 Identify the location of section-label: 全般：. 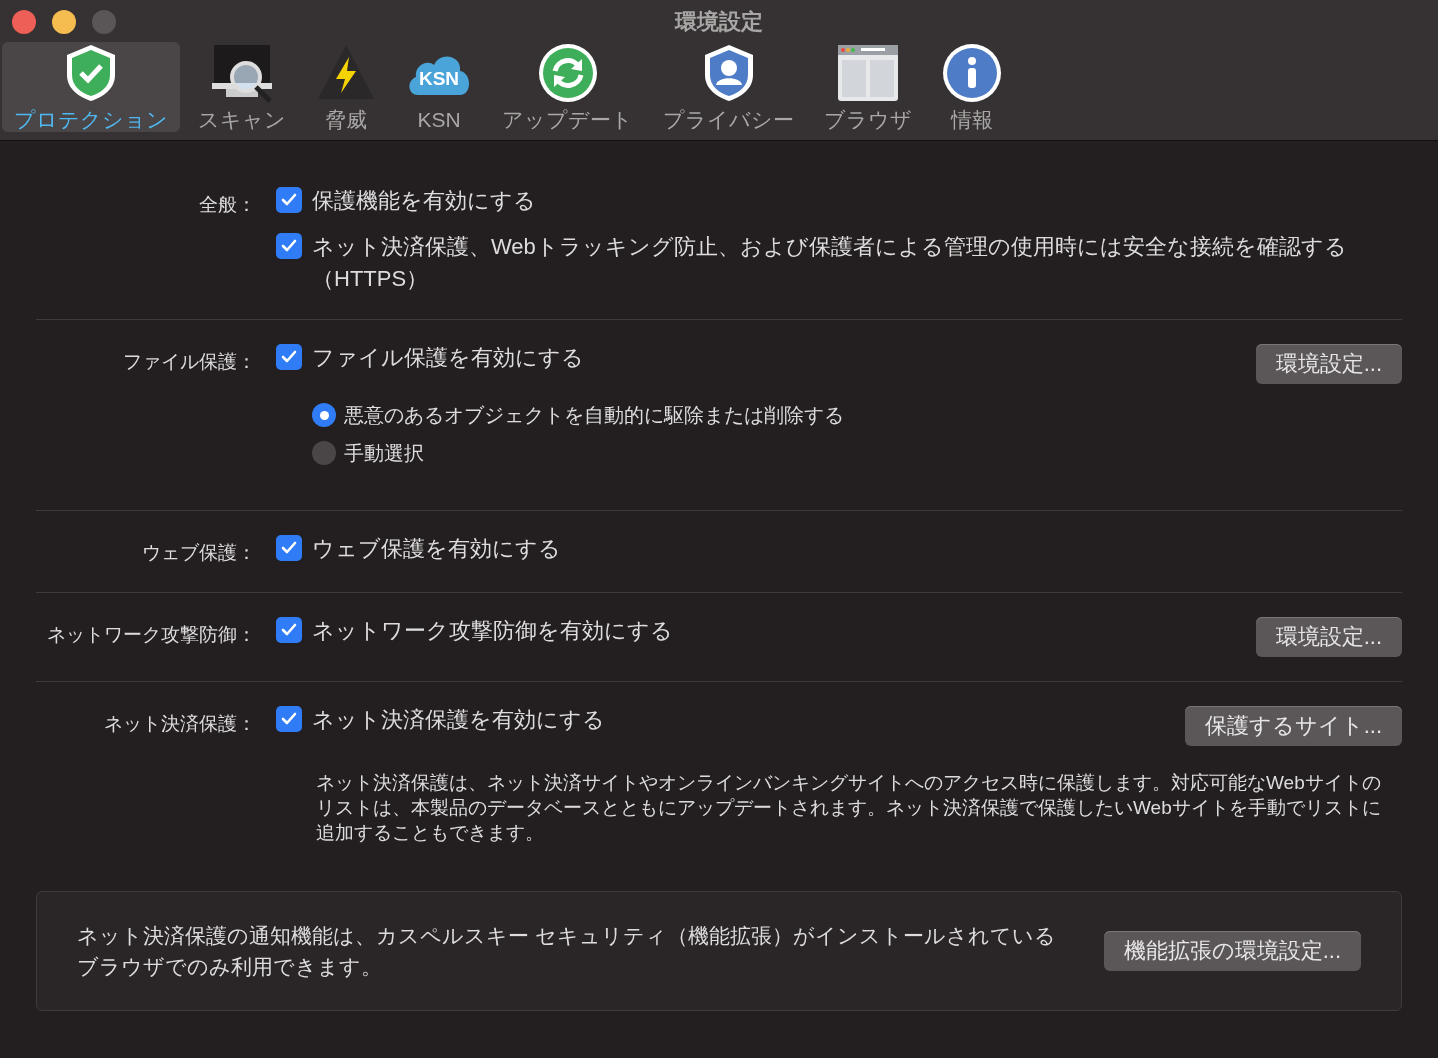
(227, 205).